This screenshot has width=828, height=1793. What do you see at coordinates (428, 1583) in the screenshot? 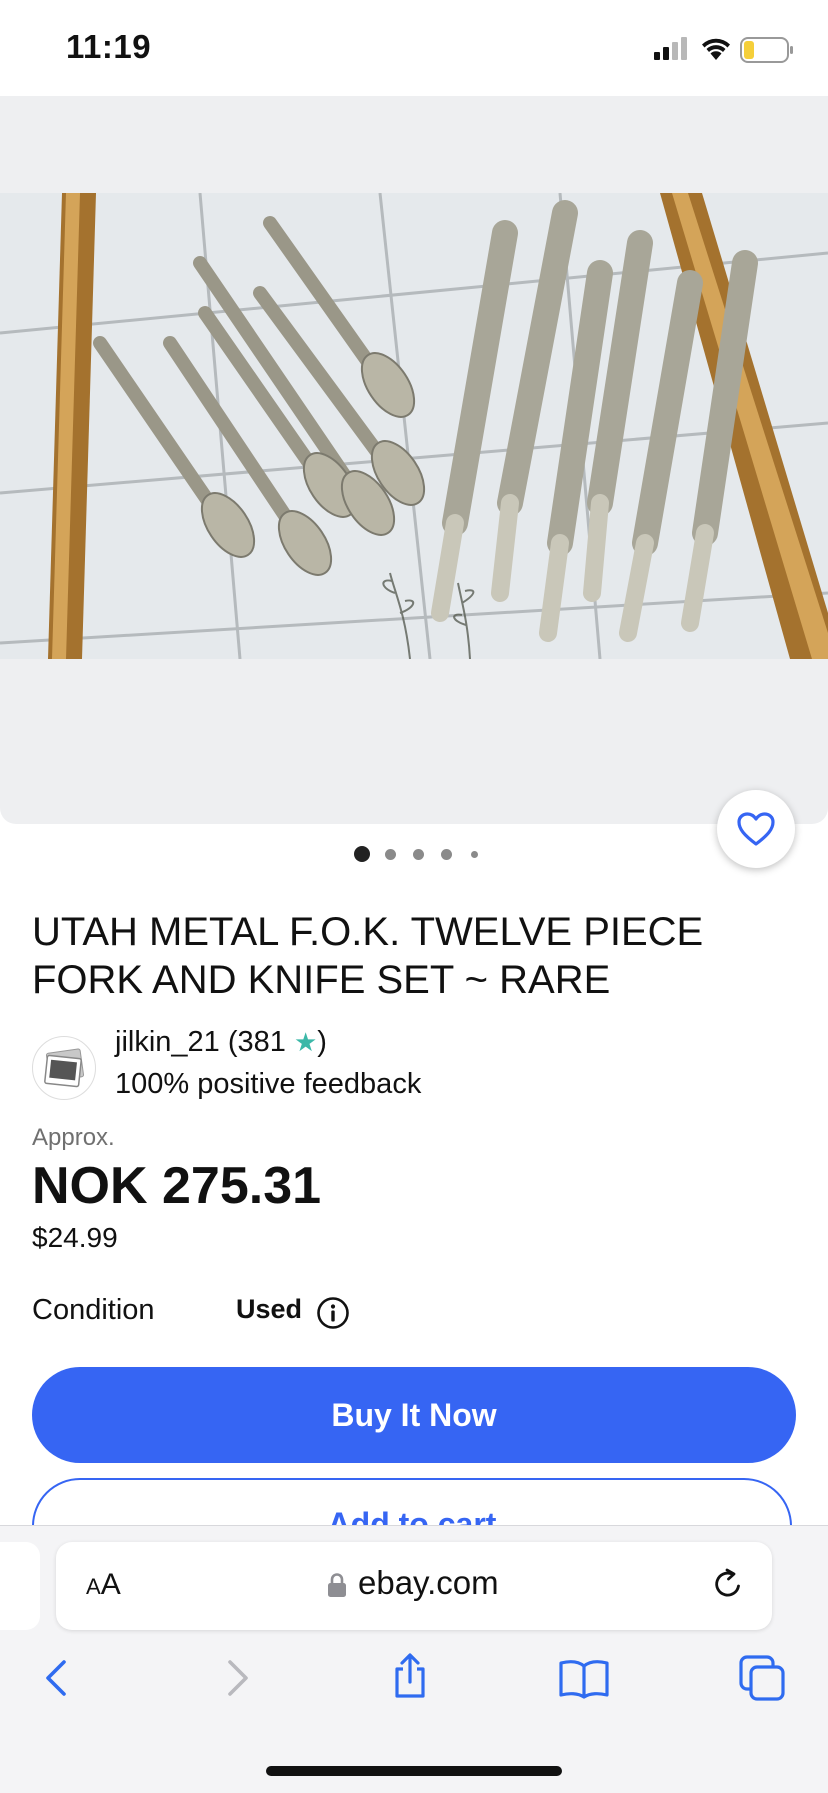
I see `url-text: ebay.com` at bounding box center [428, 1583].